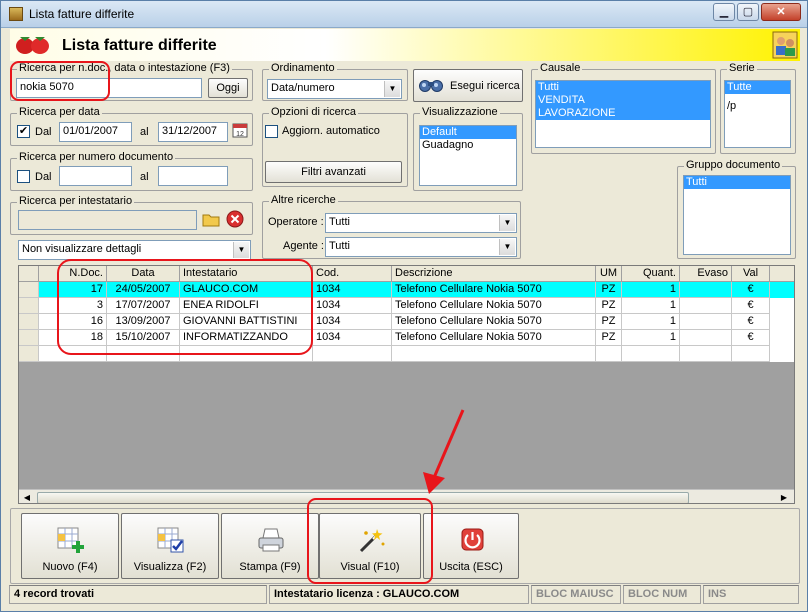  I want to click on details-combo: Non visualizzare dettagli ▼, so click(134, 250).